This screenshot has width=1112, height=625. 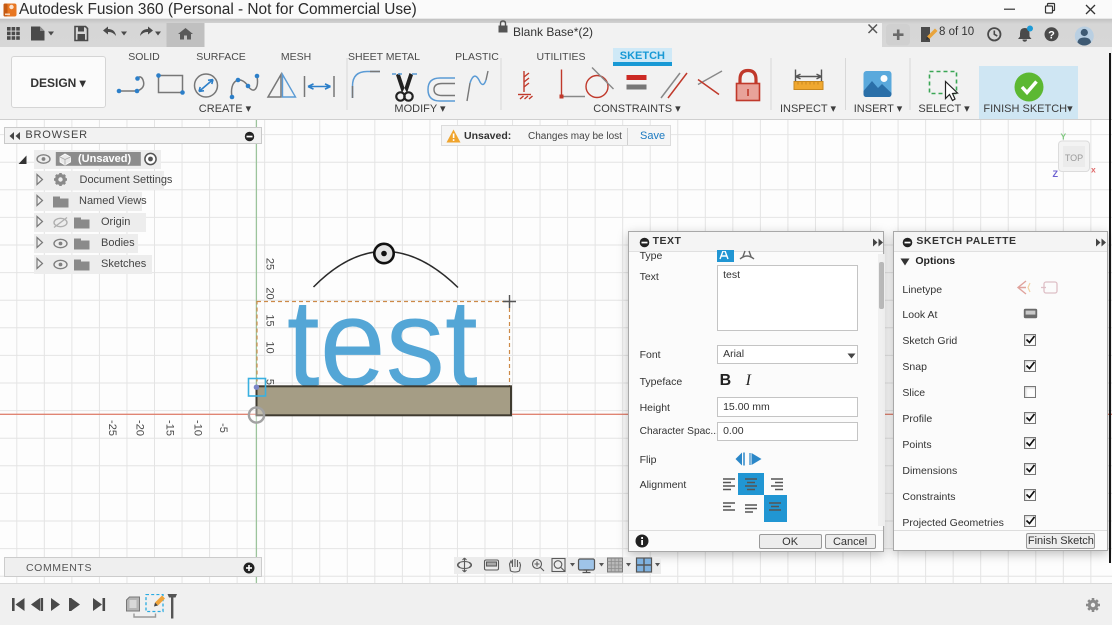 What do you see at coordinates (223, 428) in the screenshot?
I see `svg-text: -5` at bounding box center [223, 428].